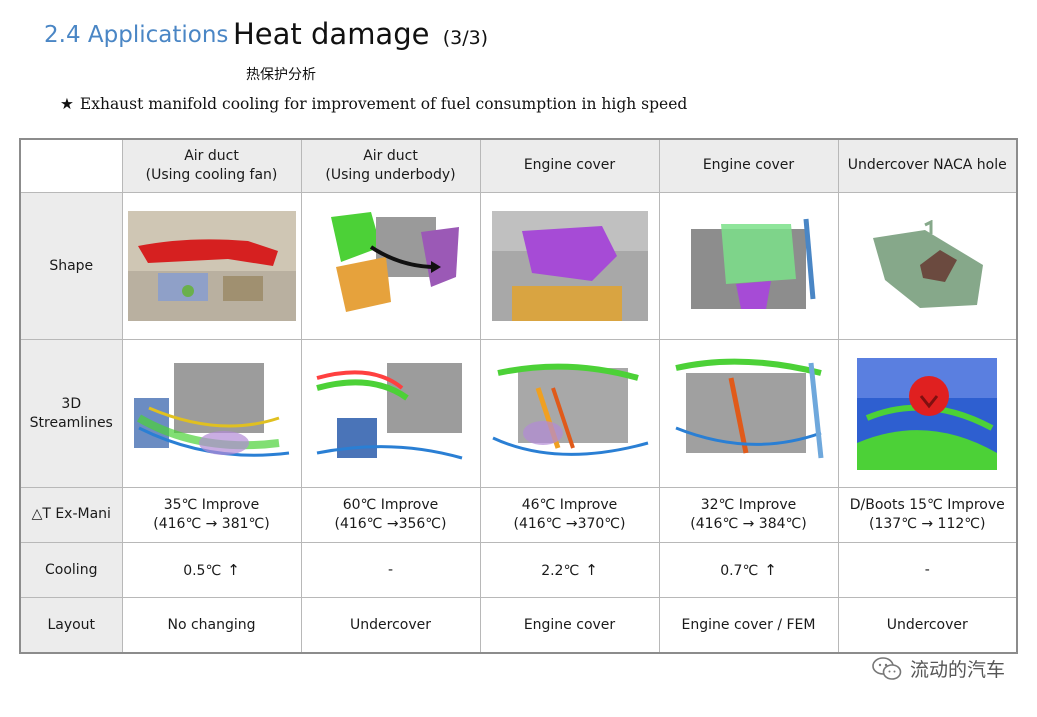 This screenshot has width=1037, height=717. I want to click on row-label-shape: Shape, so click(71, 266).